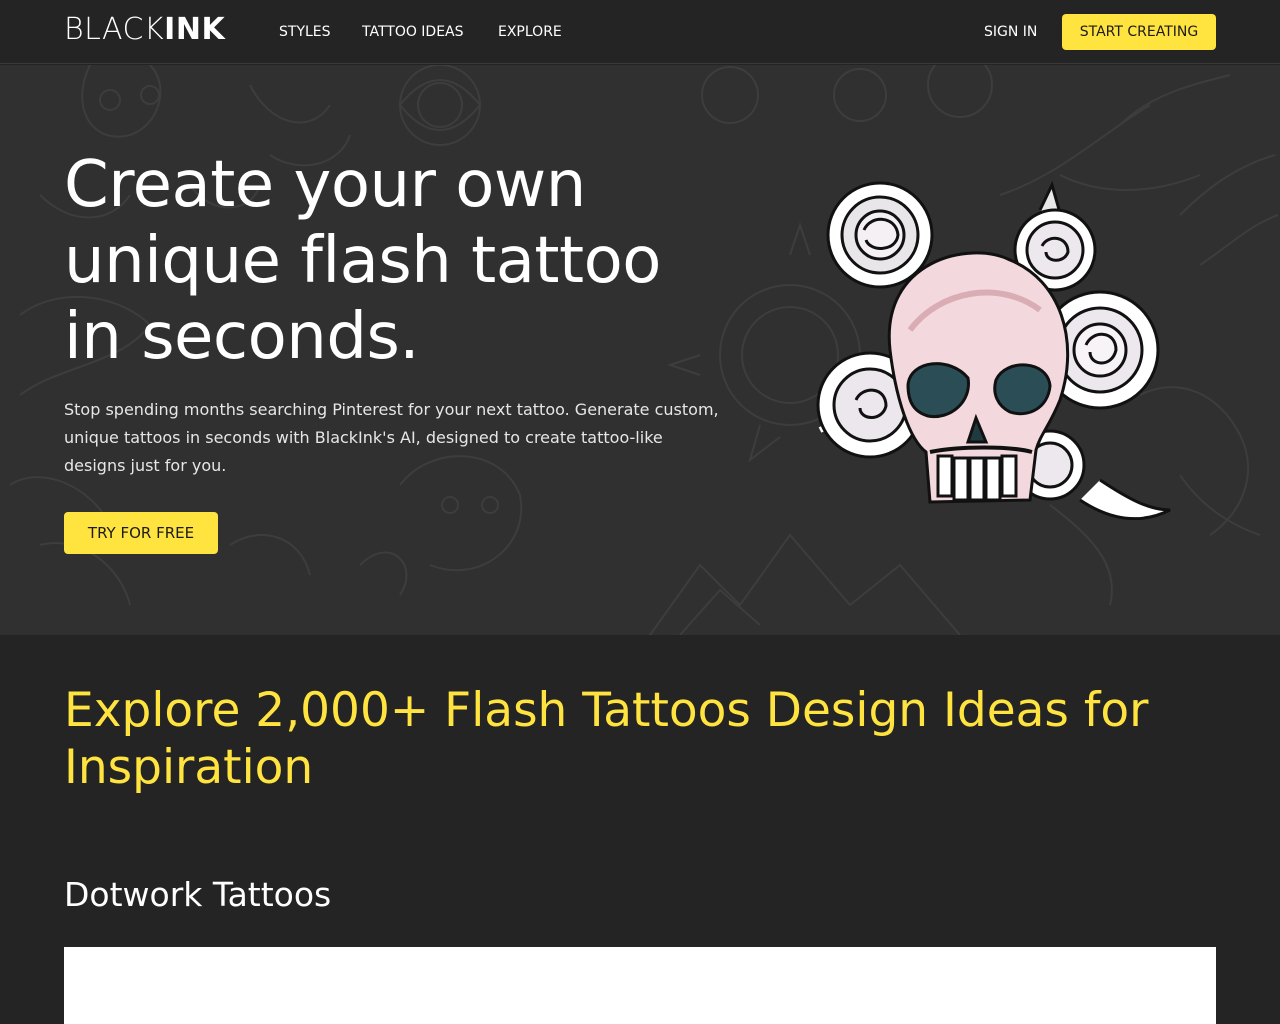  What do you see at coordinates (1010, 32) in the screenshot?
I see `sign-in-link: SIGN IN` at bounding box center [1010, 32].